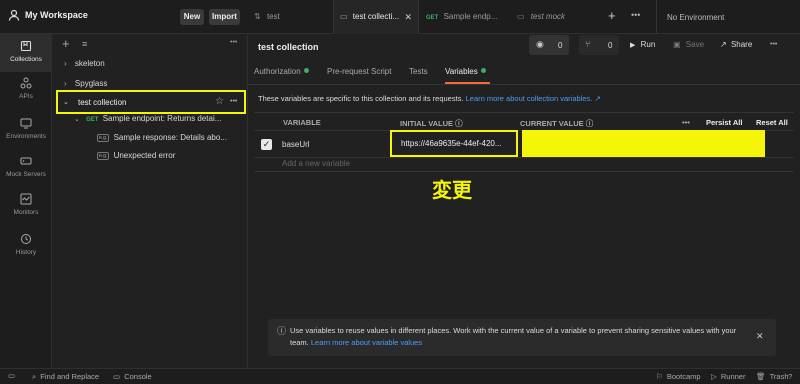 The image size is (800, 384). I want to click on history-icon, so click(26, 239).